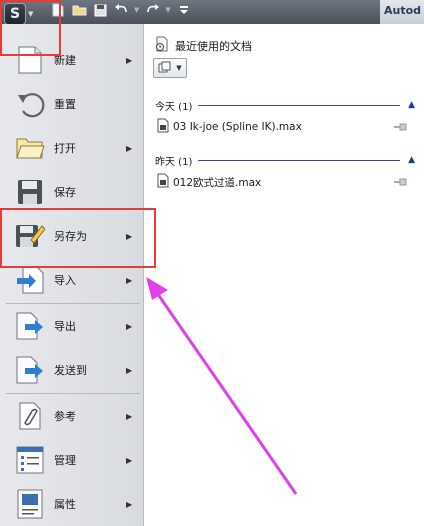  Describe the element at coordinates (65, 460) in the screenshot. I see `menu-label-manage: 管理` at that location.